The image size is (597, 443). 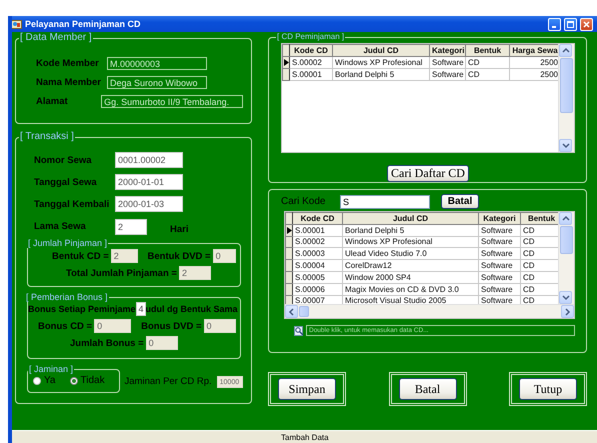 I want to click on table-cell: S.00004, so click(x=317, y=266).